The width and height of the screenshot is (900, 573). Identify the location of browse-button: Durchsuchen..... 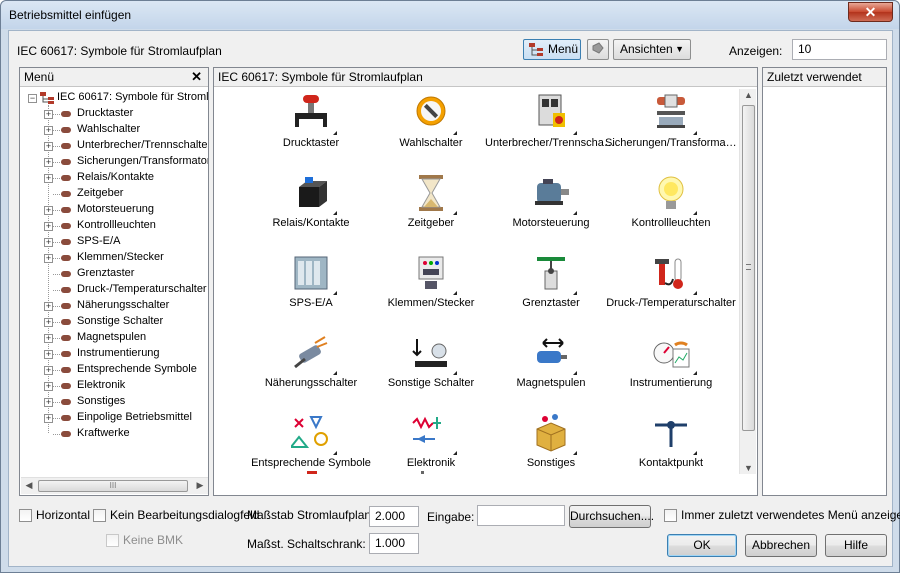
(611, 516).